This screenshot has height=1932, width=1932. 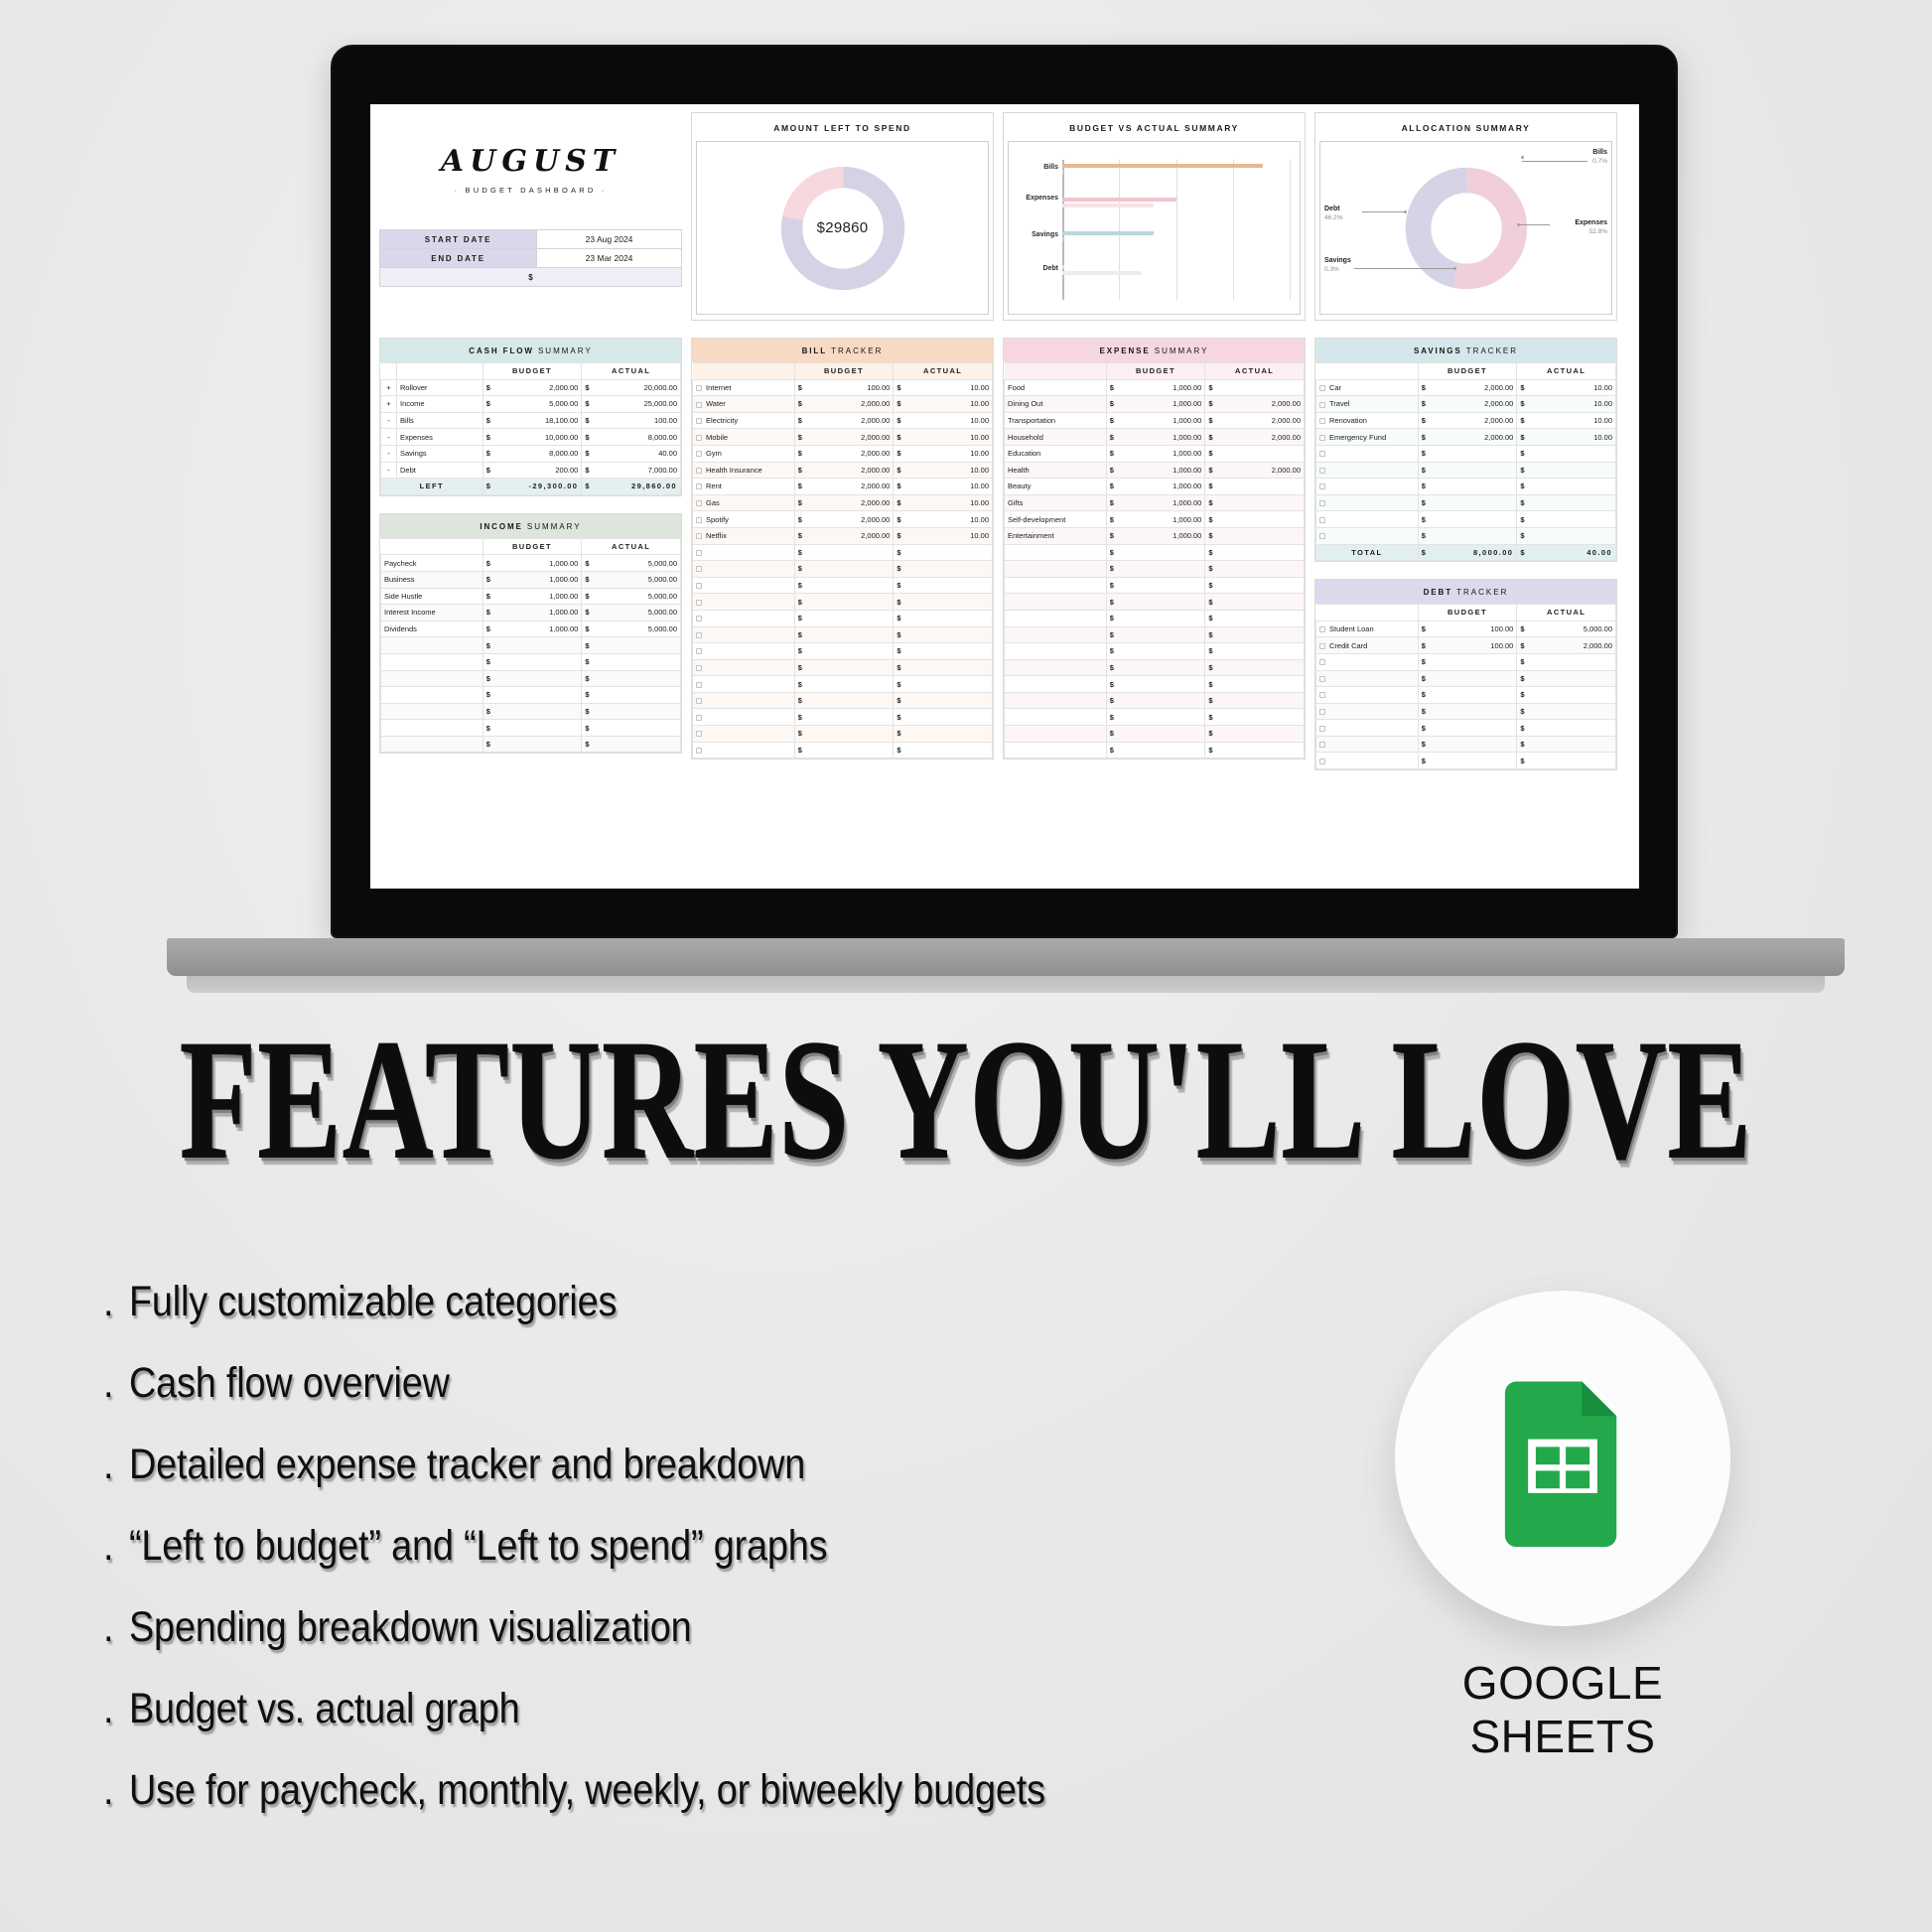 I want to click on row-label: Car, so click(x=1367, y=387).